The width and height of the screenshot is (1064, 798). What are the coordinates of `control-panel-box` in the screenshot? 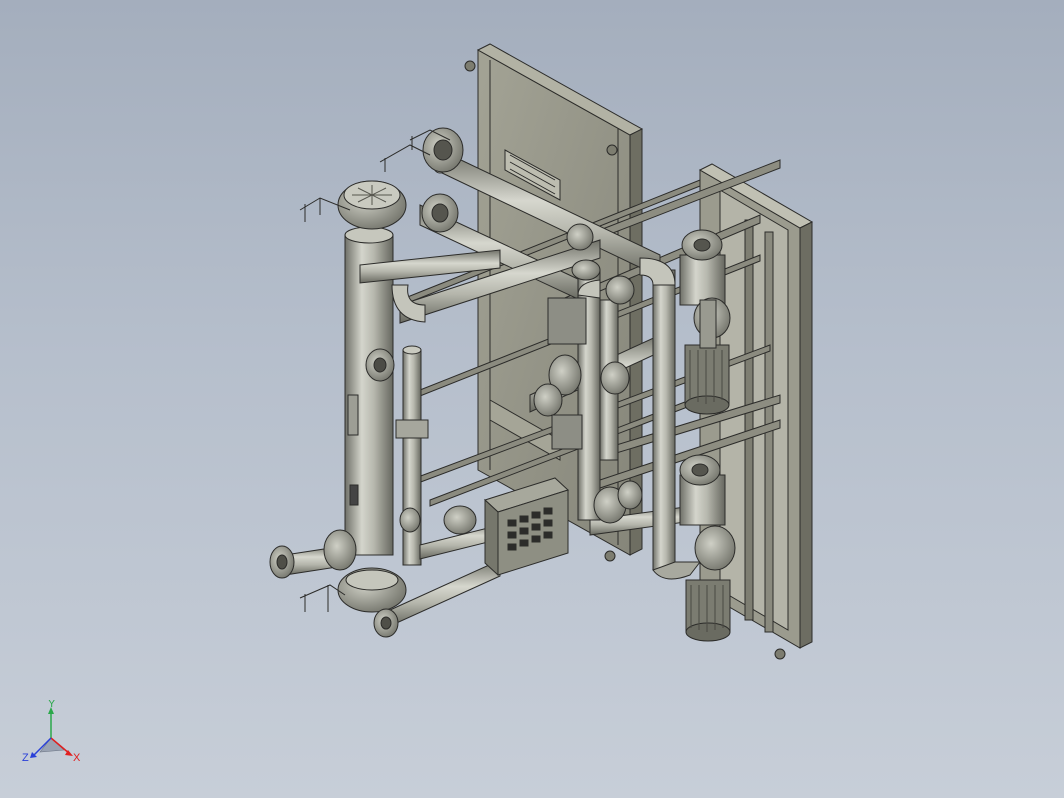 It's located at (526, 527).